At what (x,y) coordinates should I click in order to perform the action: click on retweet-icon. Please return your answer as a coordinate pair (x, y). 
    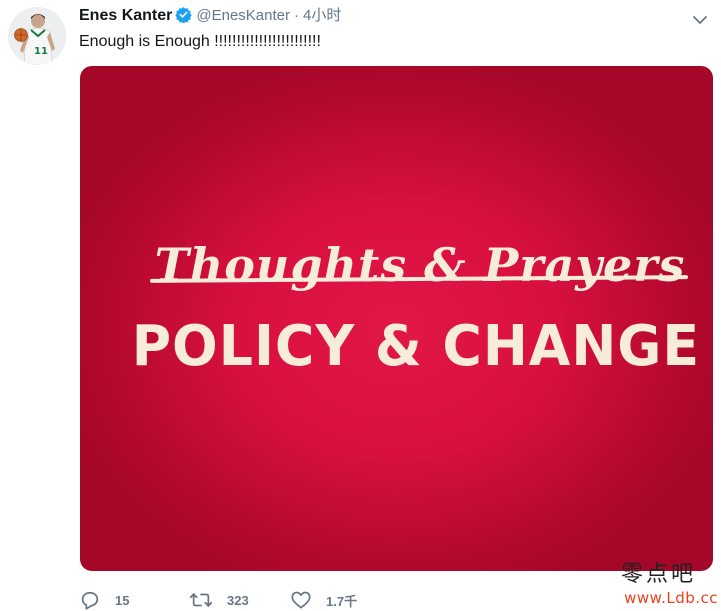
    Looking at the image, I should click on (201, 600).